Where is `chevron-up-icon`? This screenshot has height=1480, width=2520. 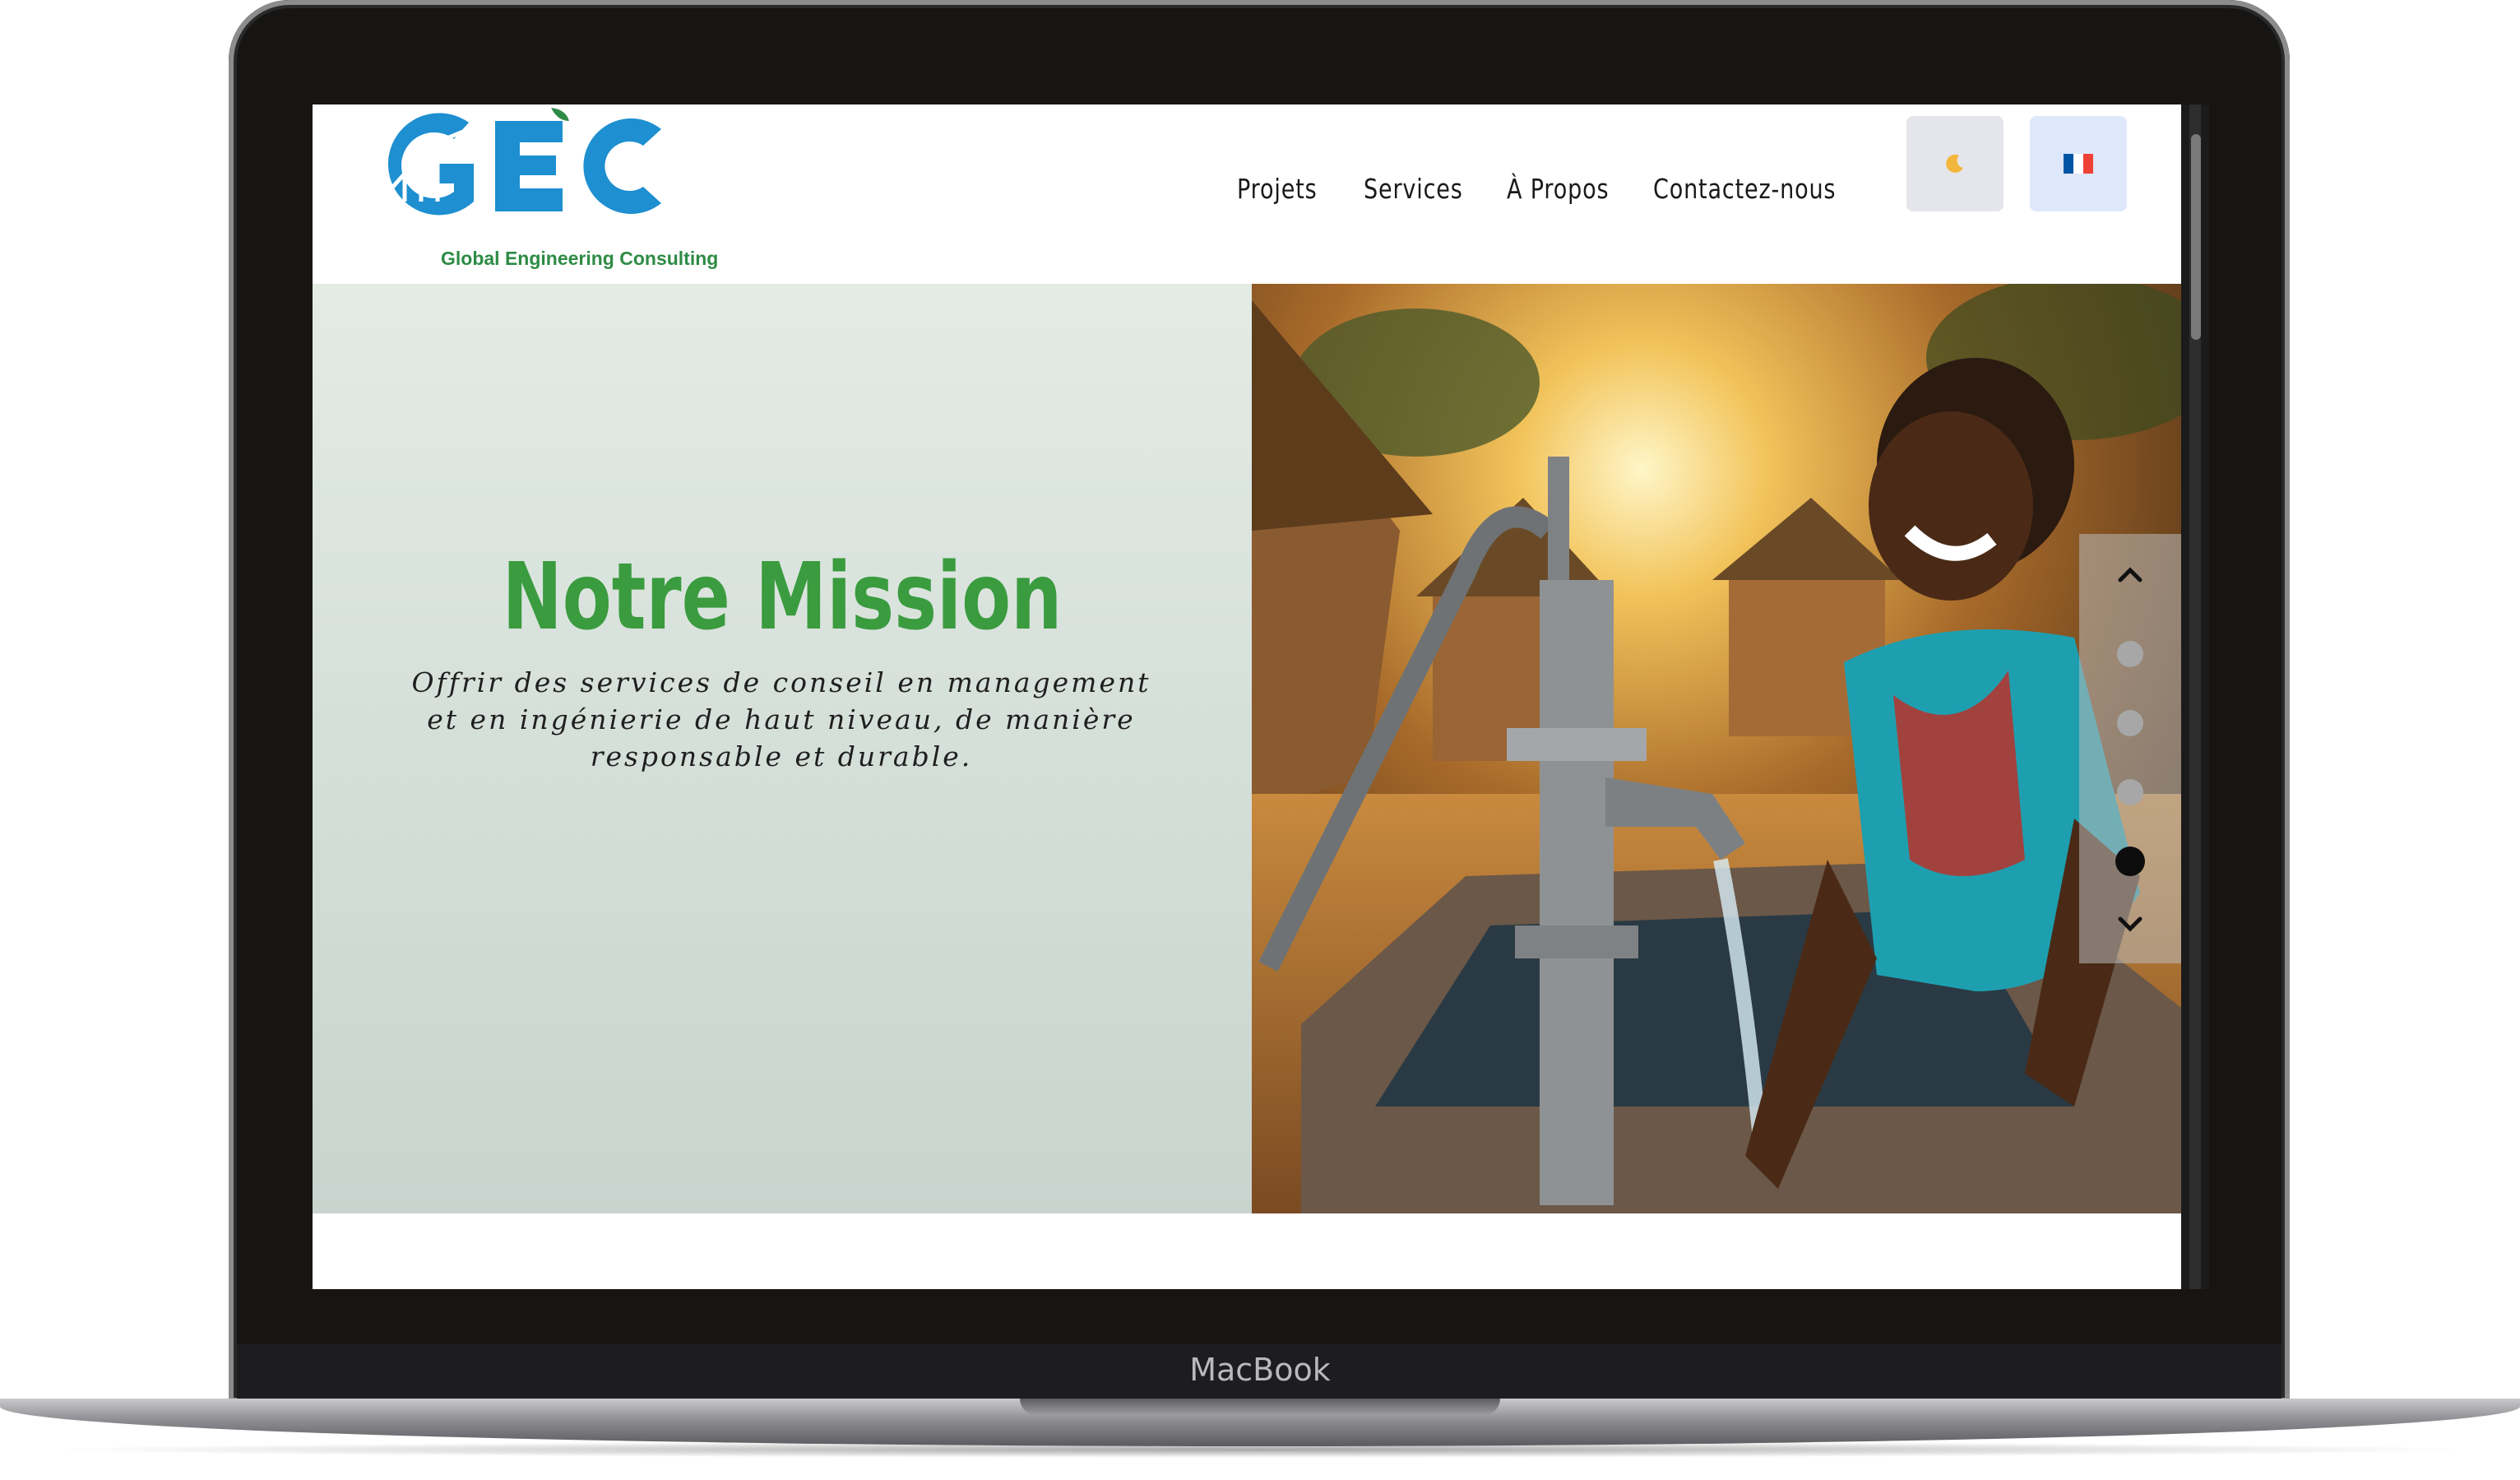
chevron-up-icon is located at coordinates (2130, 575).